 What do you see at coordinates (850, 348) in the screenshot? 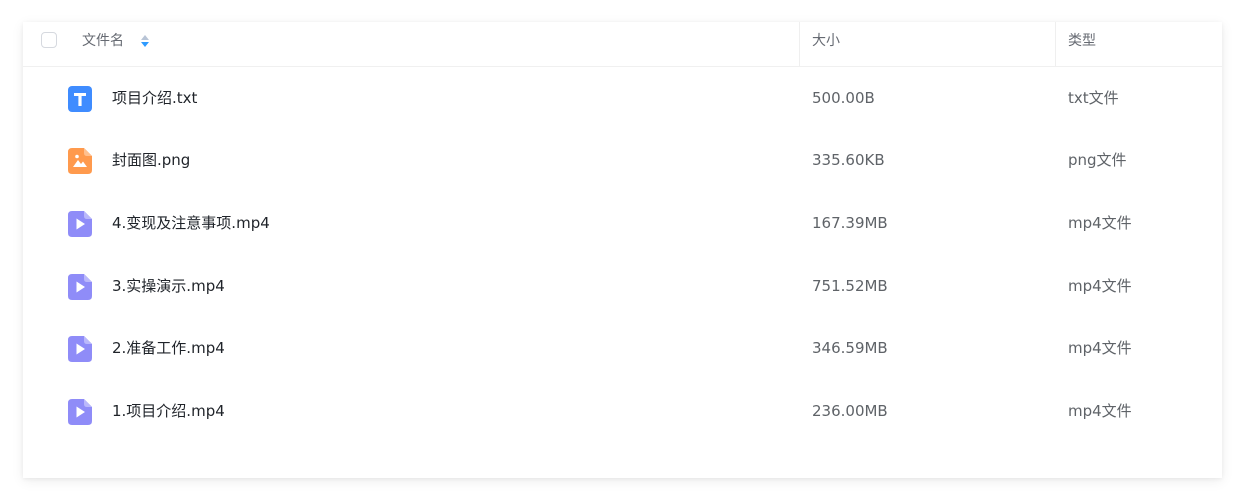
I see `file-size: 346.59MB` at bounding box center [850, 348].